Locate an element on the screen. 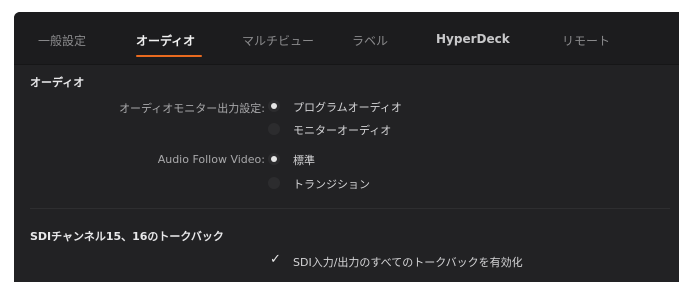  monitor-output-label: オーディオモニター出力設定: is located at coordinates (192, 108).